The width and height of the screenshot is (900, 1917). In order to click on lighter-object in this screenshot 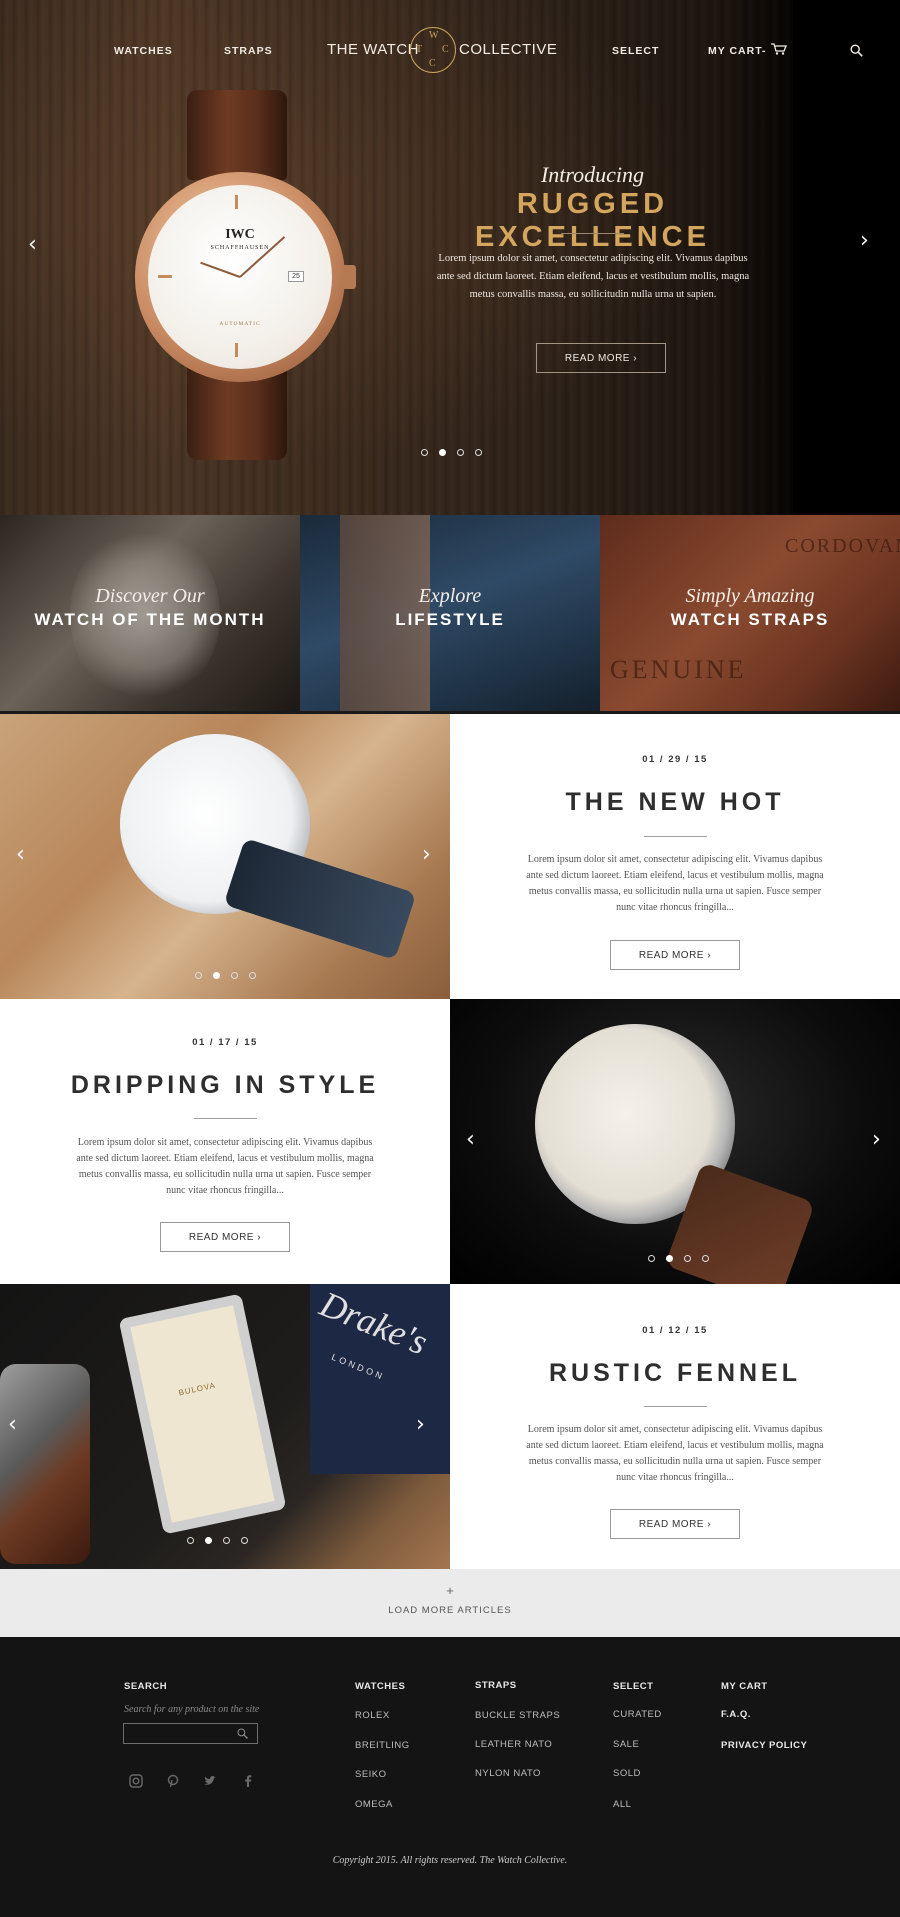, I will do `click(45, 1464)`.